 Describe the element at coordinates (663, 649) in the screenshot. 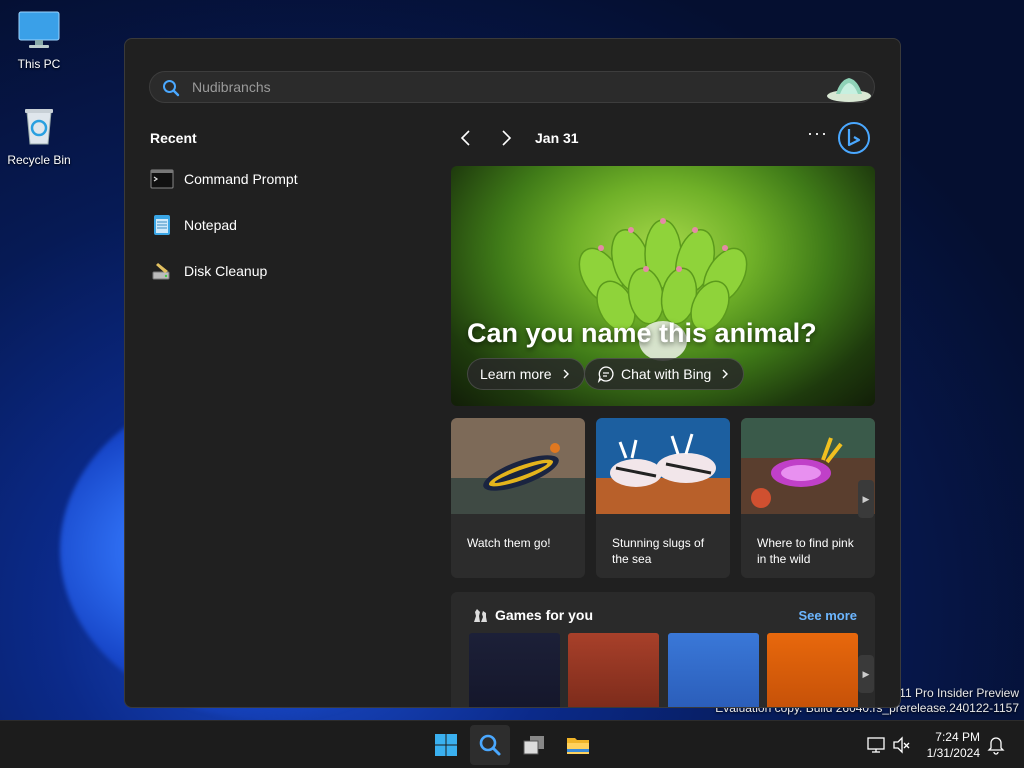

I see `games-section: Games for you See more ▶` at that location.